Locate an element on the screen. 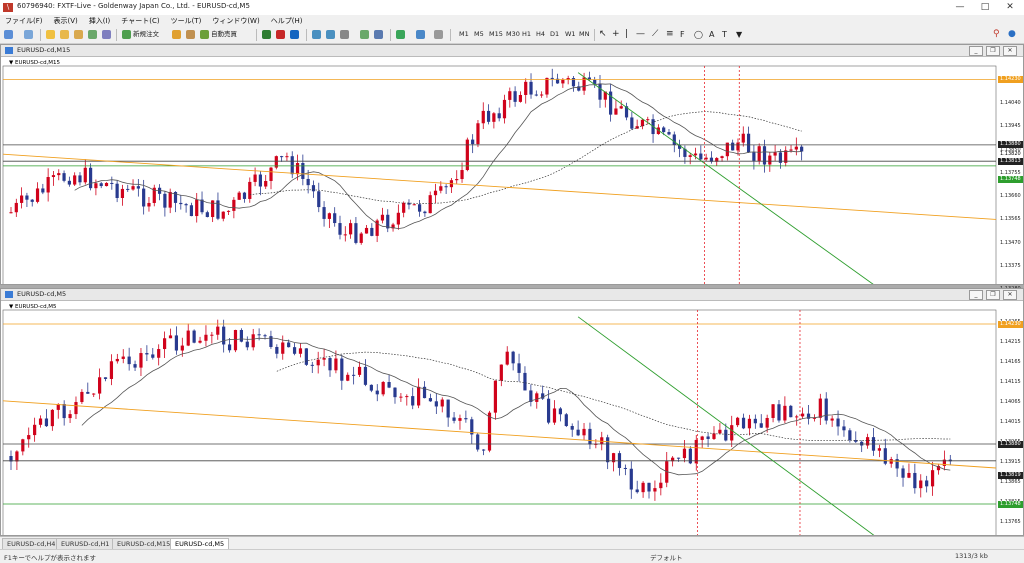 This screenshot has height=563, width=1024. periods-icon is located at coordinates (420, 34).